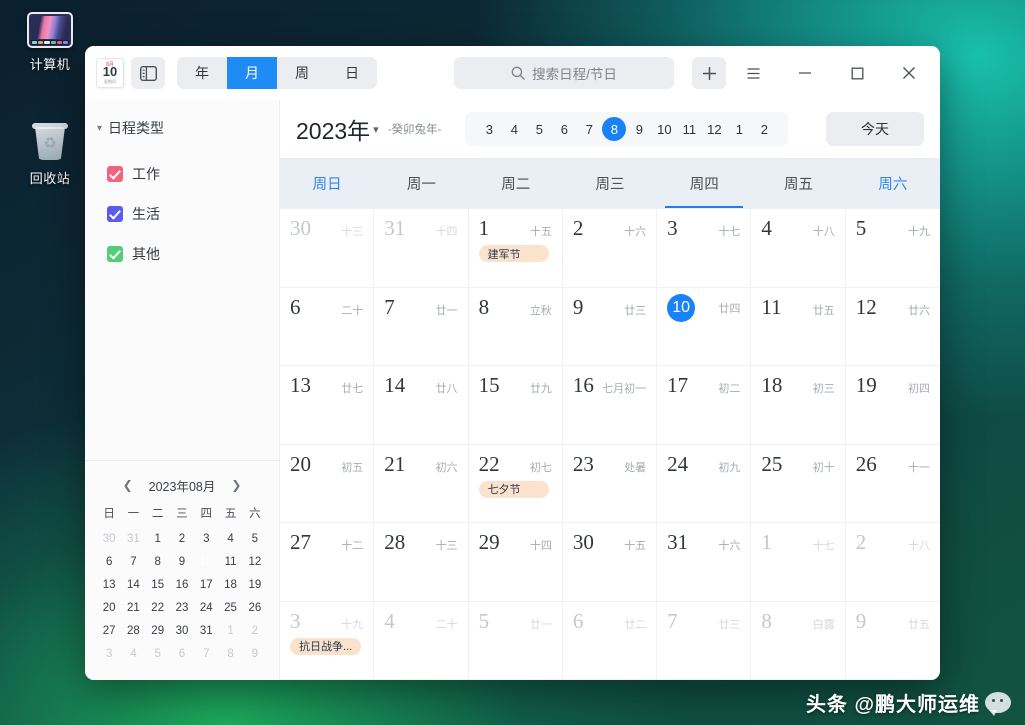 The width and height of the screenshot is (1025, 725). I want to click on menu-button, so click(753, 73).